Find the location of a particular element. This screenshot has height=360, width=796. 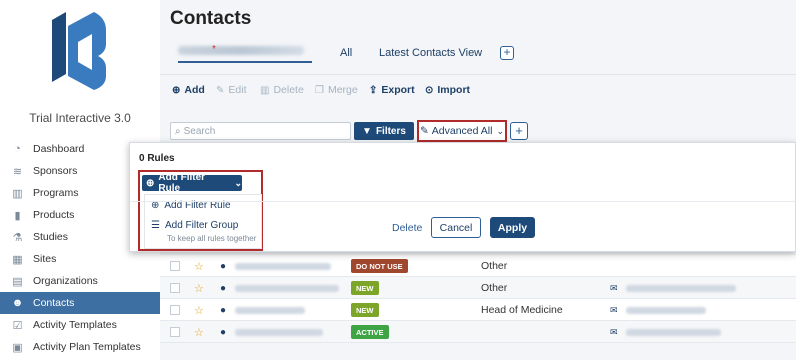

sidebar-item-label: Activity Templates is located at coordinates (75, 325).